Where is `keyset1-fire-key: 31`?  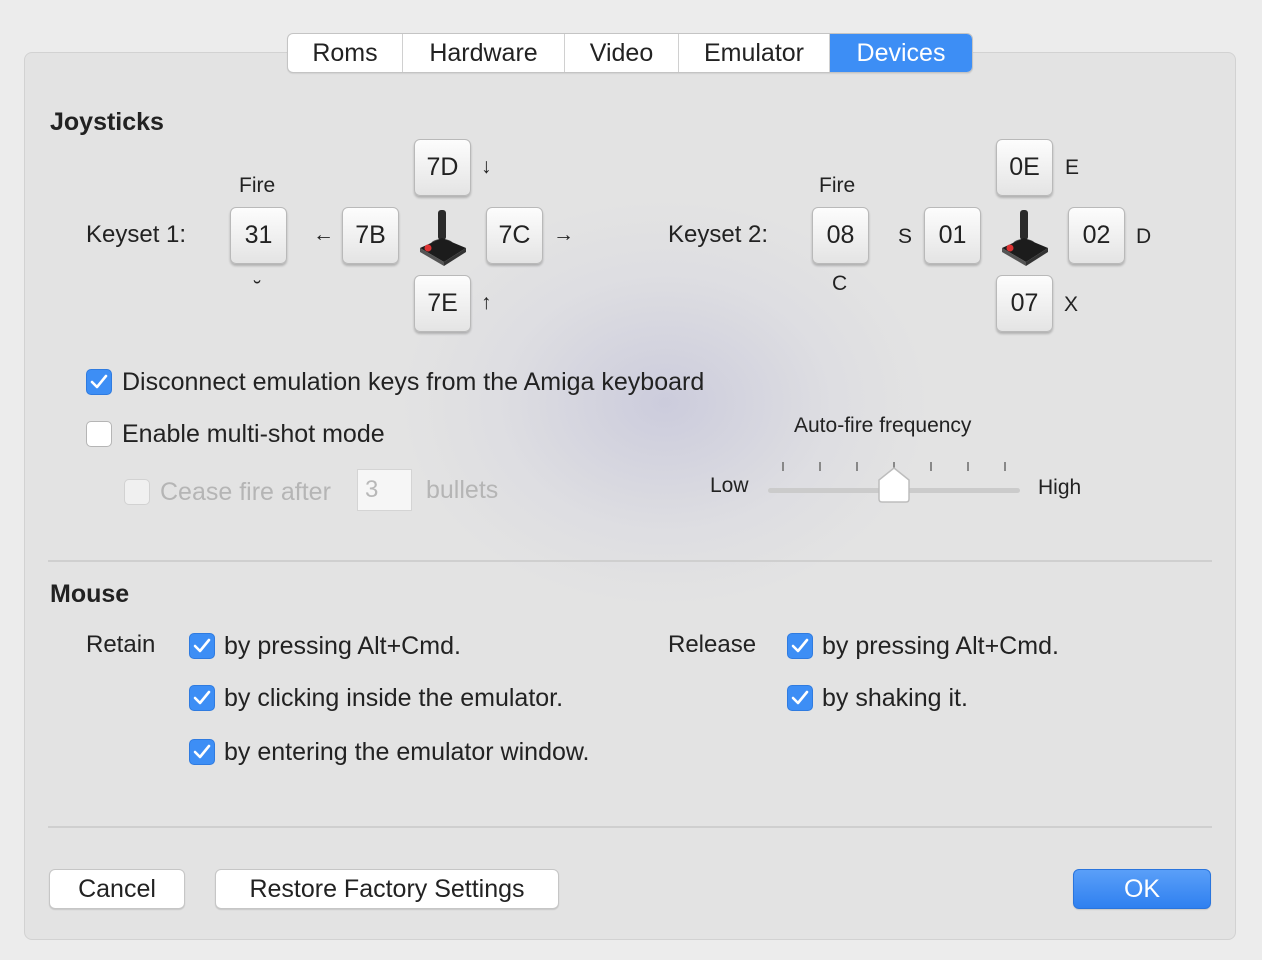
keyset1-fire-key: 31 is located at coordinates (258, 235).